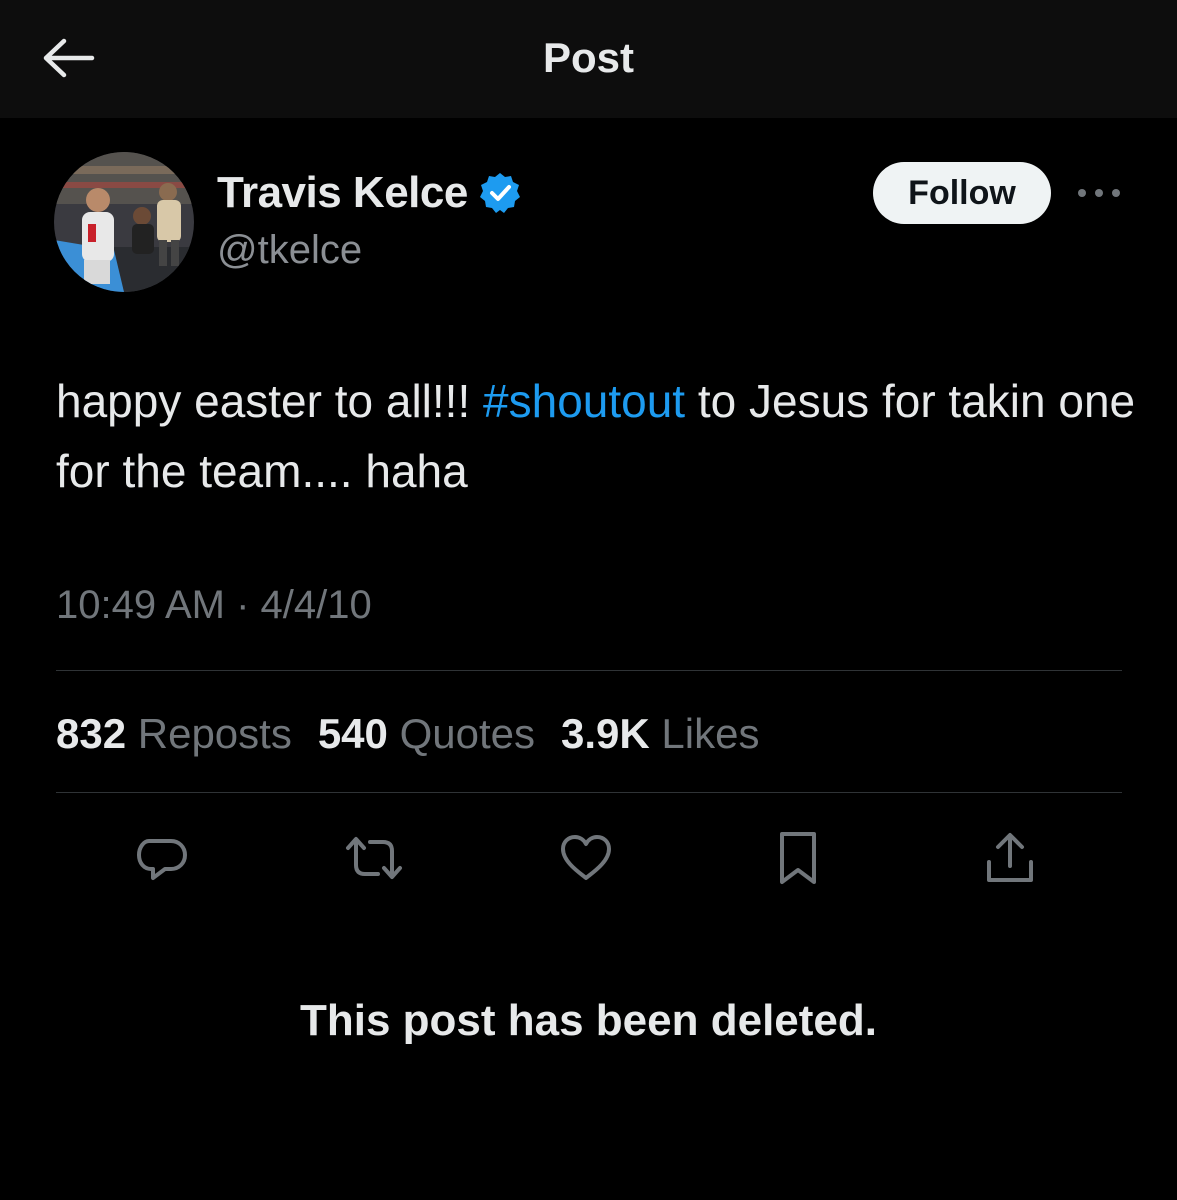 This screenshot has width=1177, height=1200. Describe the element at coordinates (605, 733) in the screenshot. I see `likes-count: 3.9K` at that location.